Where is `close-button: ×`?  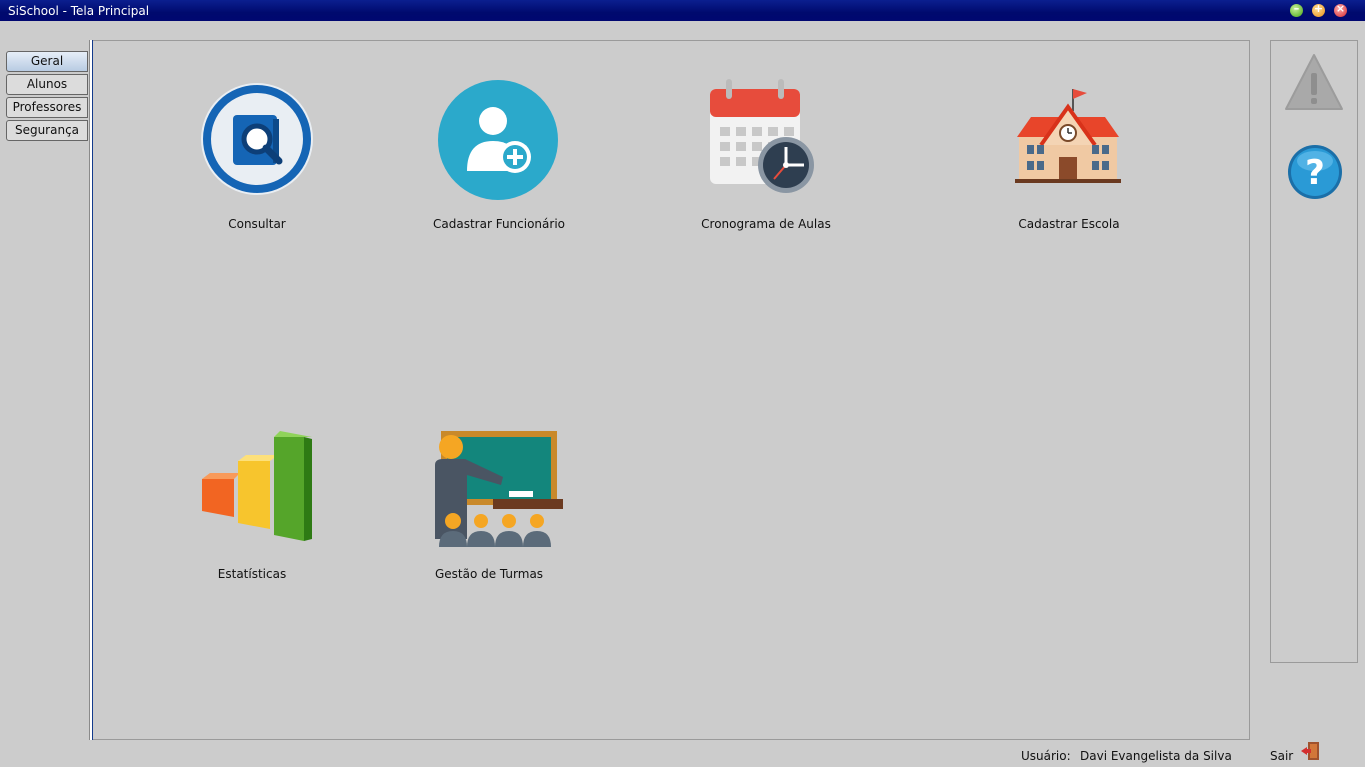 close-button: × is located at coordinates (1340, 9).